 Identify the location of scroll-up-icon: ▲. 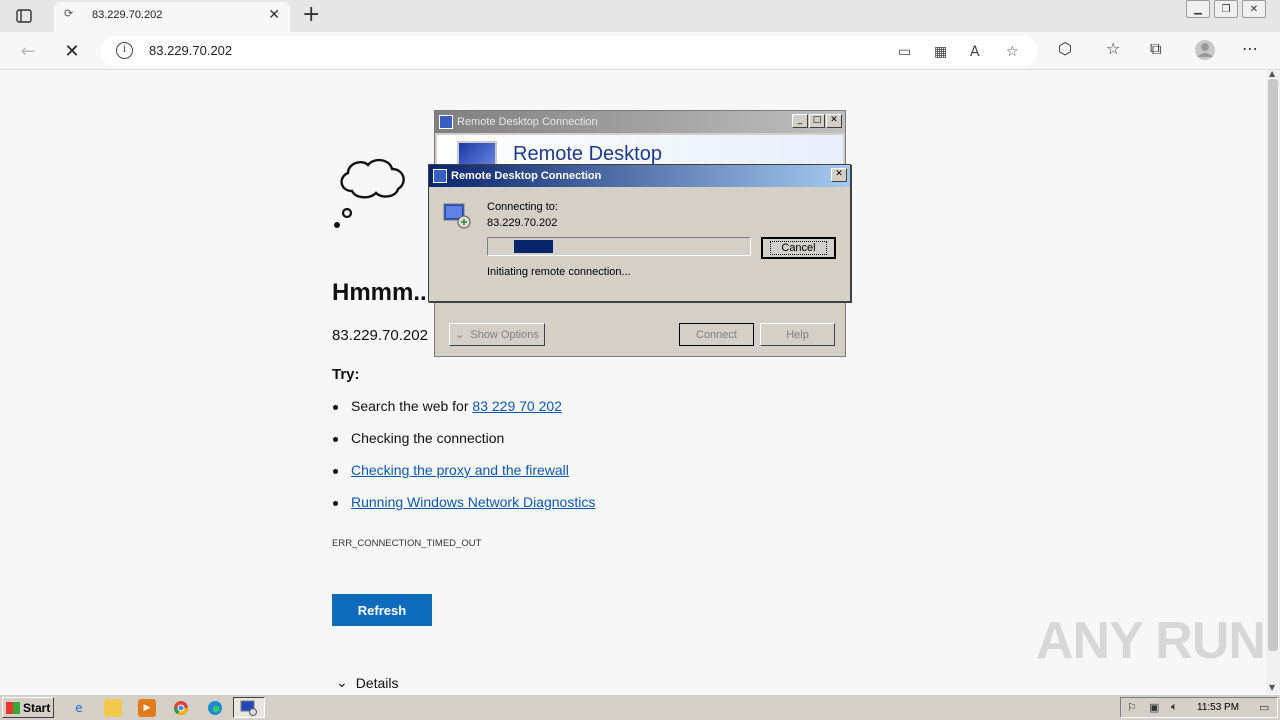
(1272, 73).